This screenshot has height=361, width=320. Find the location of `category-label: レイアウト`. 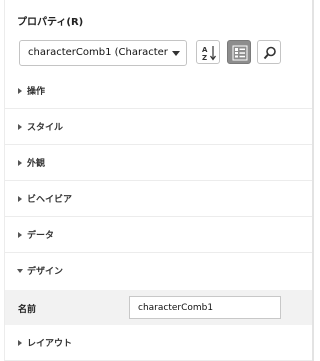

category-label: レイアウト is located at coordinates (50, 344).